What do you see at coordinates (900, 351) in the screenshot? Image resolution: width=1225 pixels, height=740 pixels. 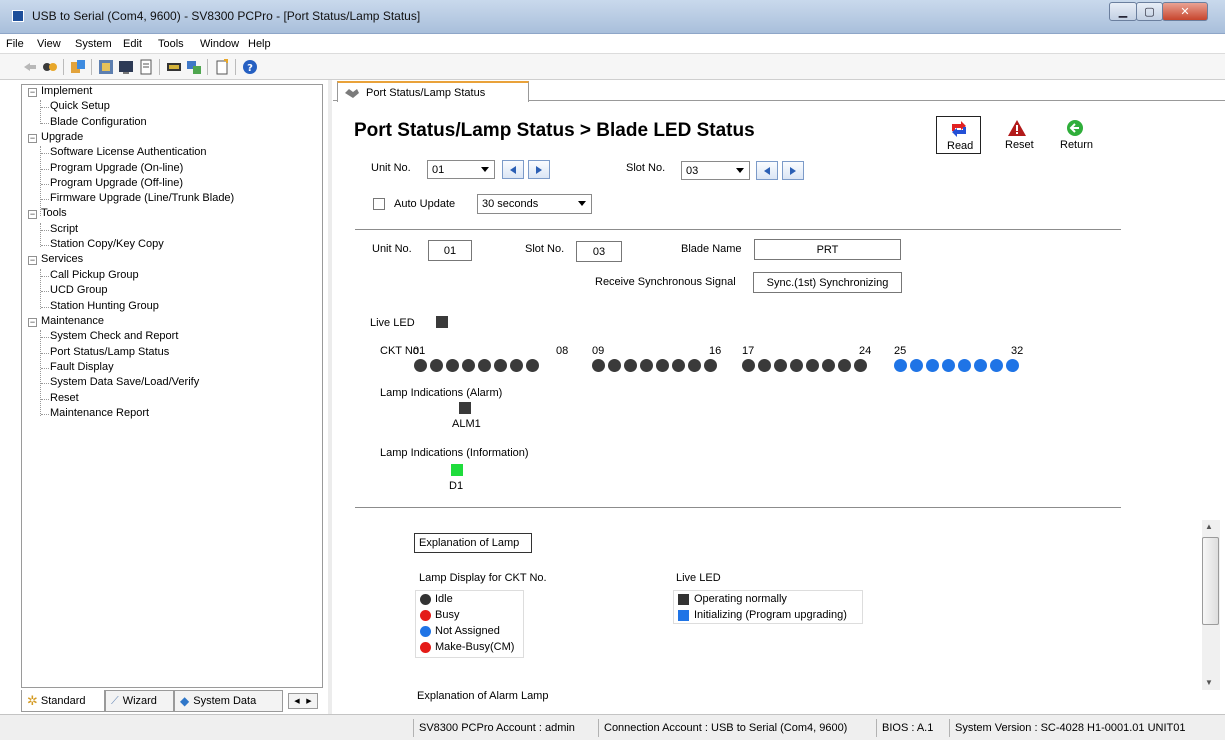 I see `ckt-group-4-start: 25` at bounding box center [900, 351].